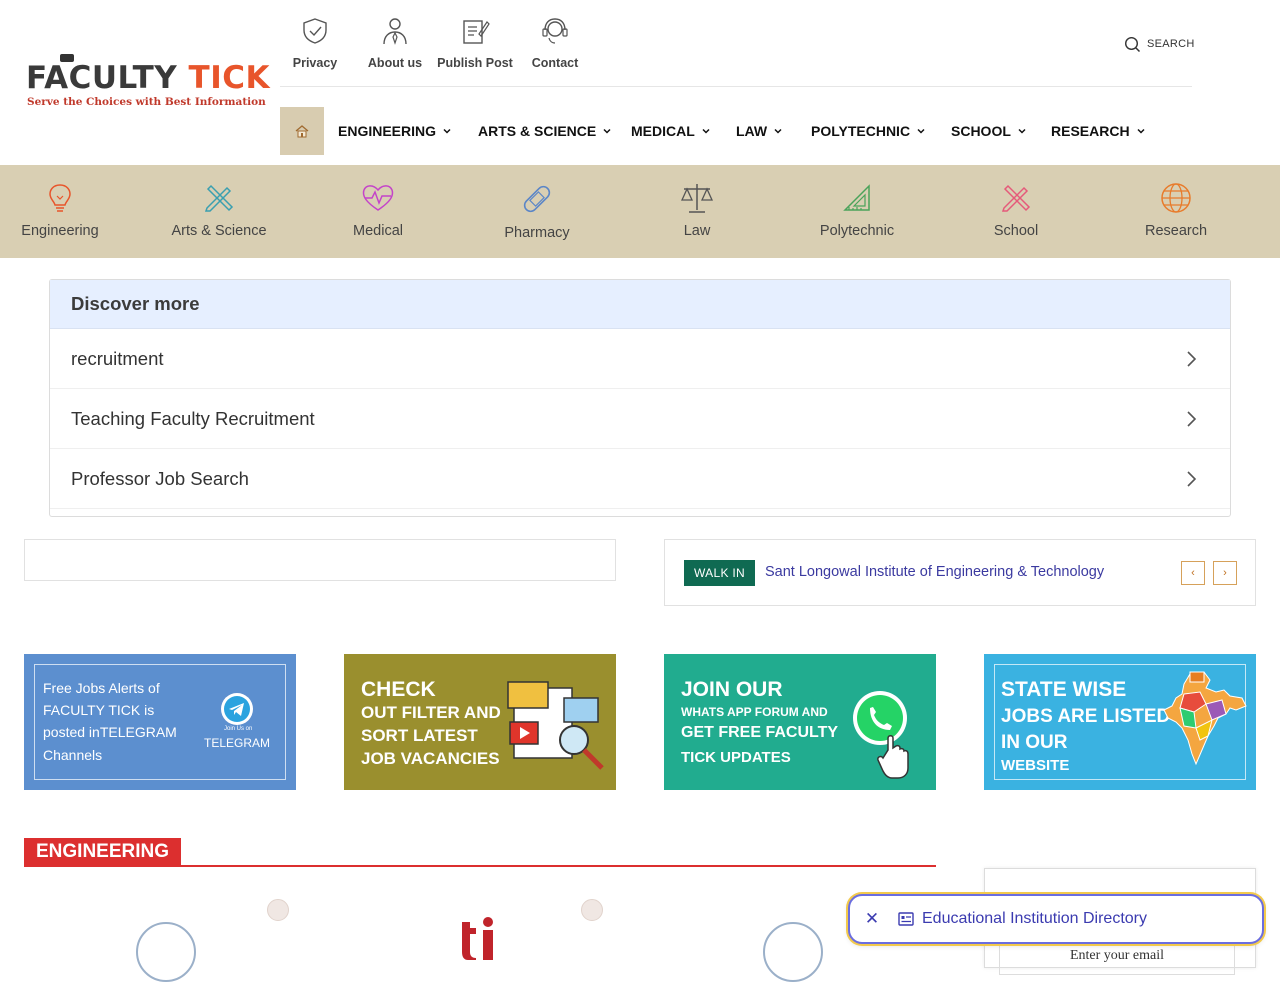 Image resolution: width=1280 pixels, height=982 pixels. I want to click on directory-pill-label: Educational Institution Directory, so click(1034, 918).